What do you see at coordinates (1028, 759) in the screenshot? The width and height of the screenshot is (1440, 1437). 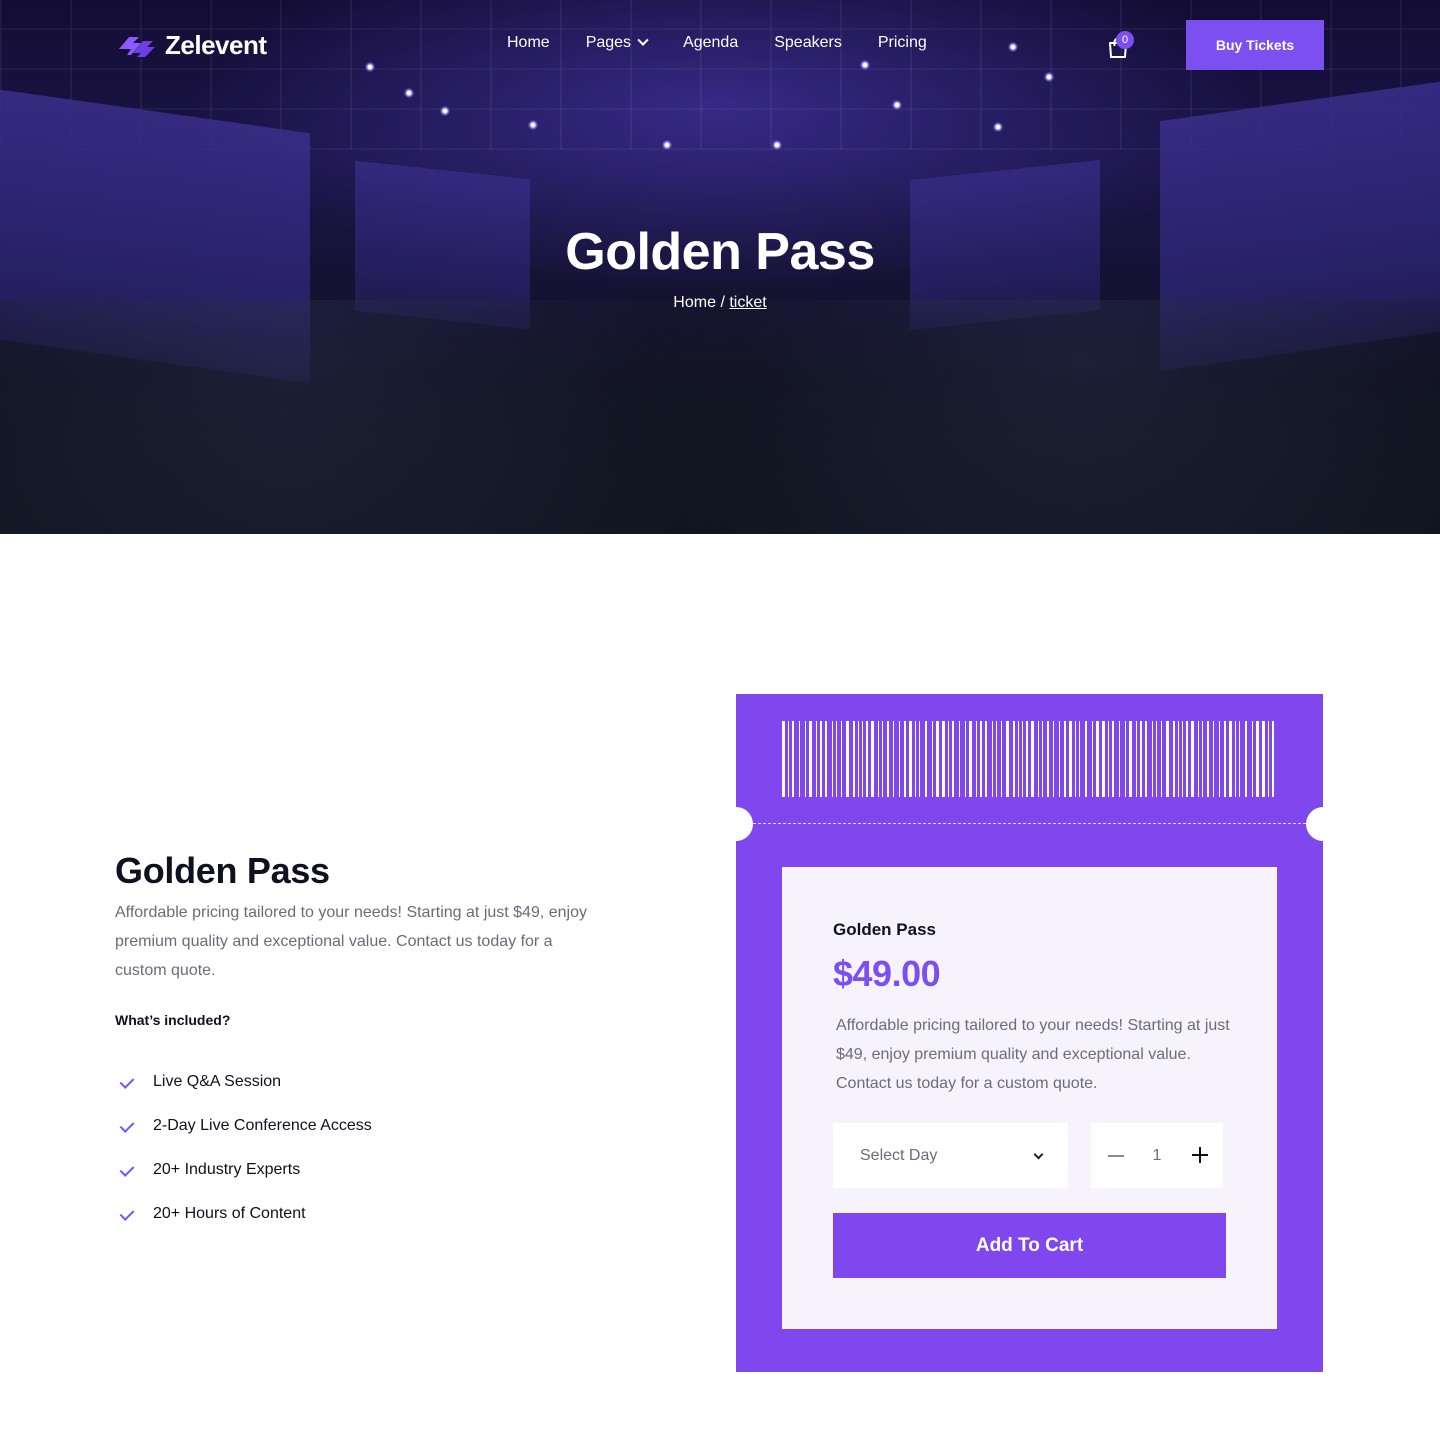 I see `barcode-icon` at bounding box center [1028, 759].